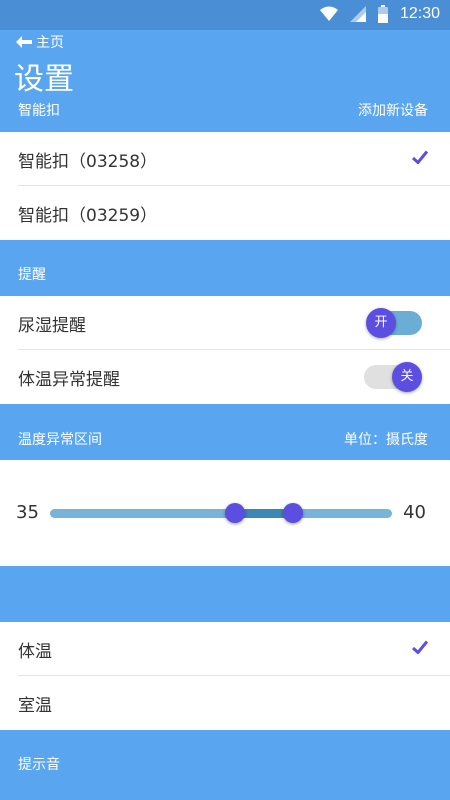  Describe the element at coordinates (39, 111) in the screenshot. I see `section-title-devices: 智能扣` at that location.